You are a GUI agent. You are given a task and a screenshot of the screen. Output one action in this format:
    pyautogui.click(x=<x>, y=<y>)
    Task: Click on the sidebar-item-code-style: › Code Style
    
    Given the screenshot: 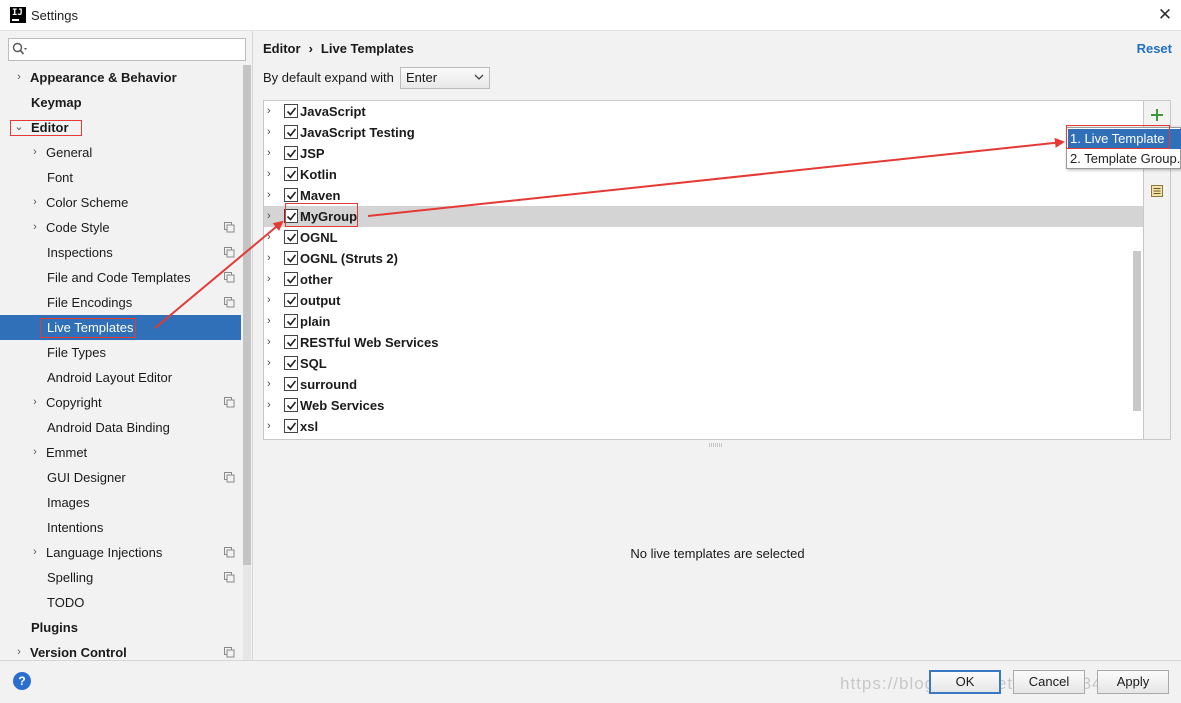 What is the action you would take?
    pyautogui.click(x=120, y=227)
    